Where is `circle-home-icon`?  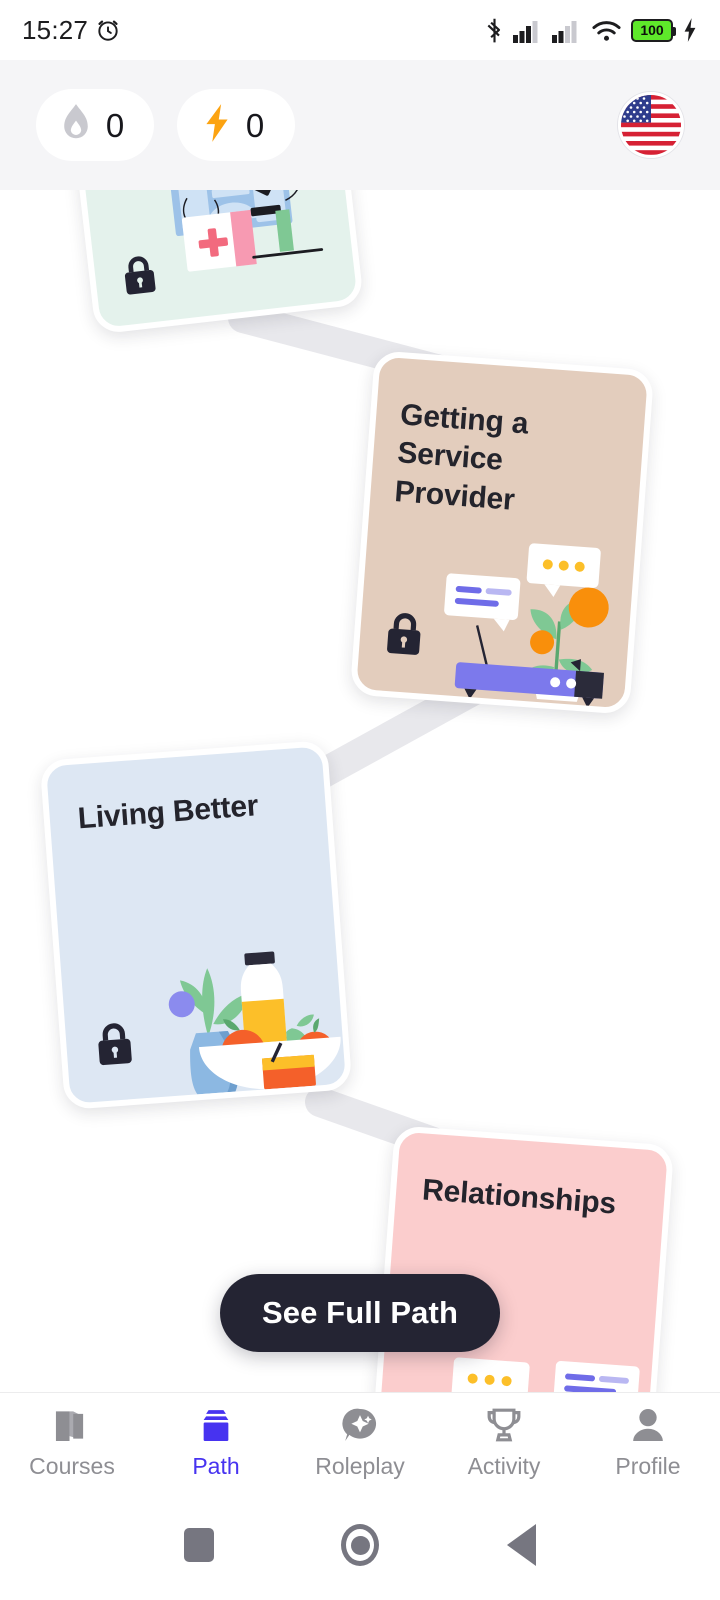
circle-home-icon is located at coordinates (360, 1545).